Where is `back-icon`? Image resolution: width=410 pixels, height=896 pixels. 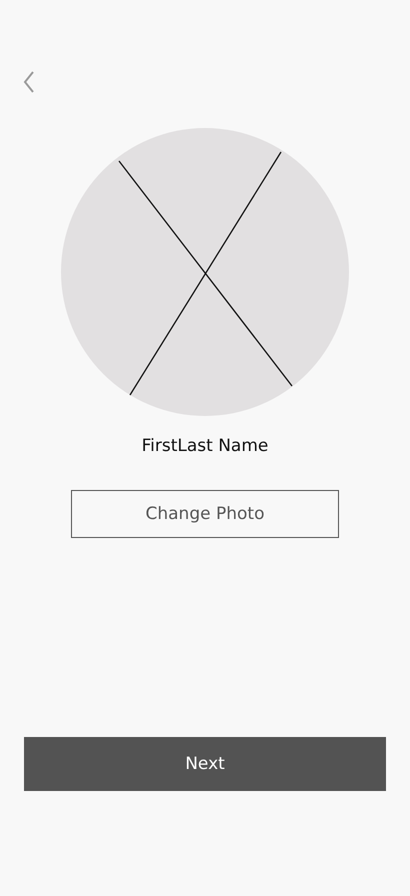
back-icon is located at coordinates (29, 82).